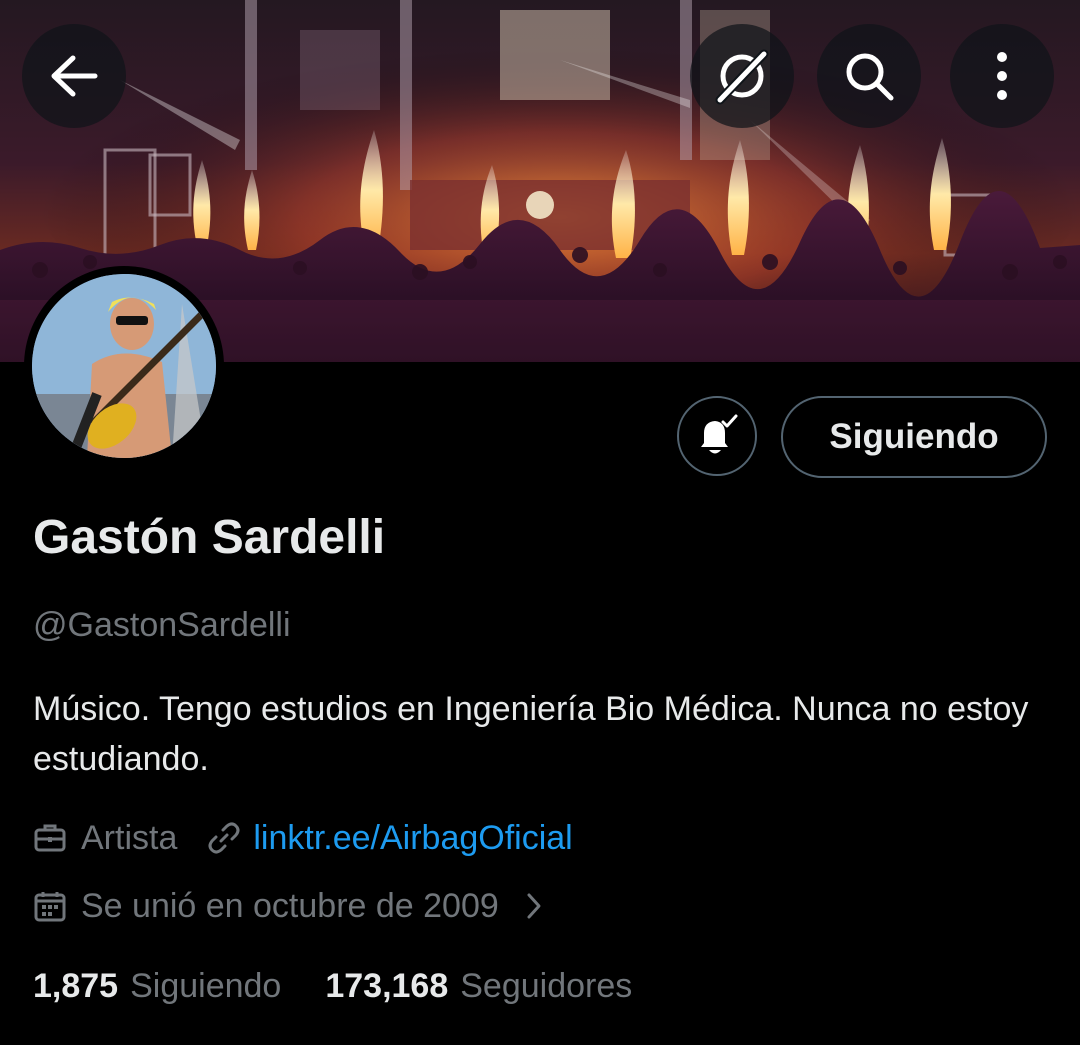  Describe the element at coordinates (546, 985) in the screenshot. I see `followers-label: Seguidores` at that location.